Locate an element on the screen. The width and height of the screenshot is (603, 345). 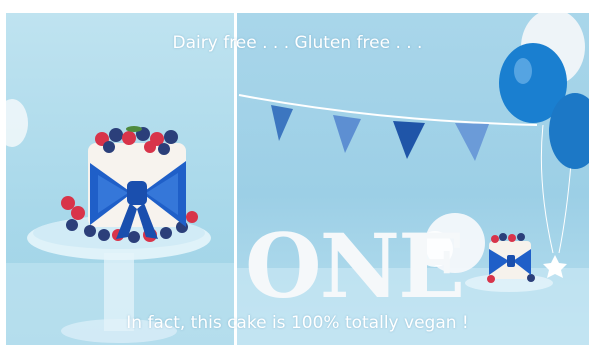
one-letters: ONE is located at coordinates (354, 266).